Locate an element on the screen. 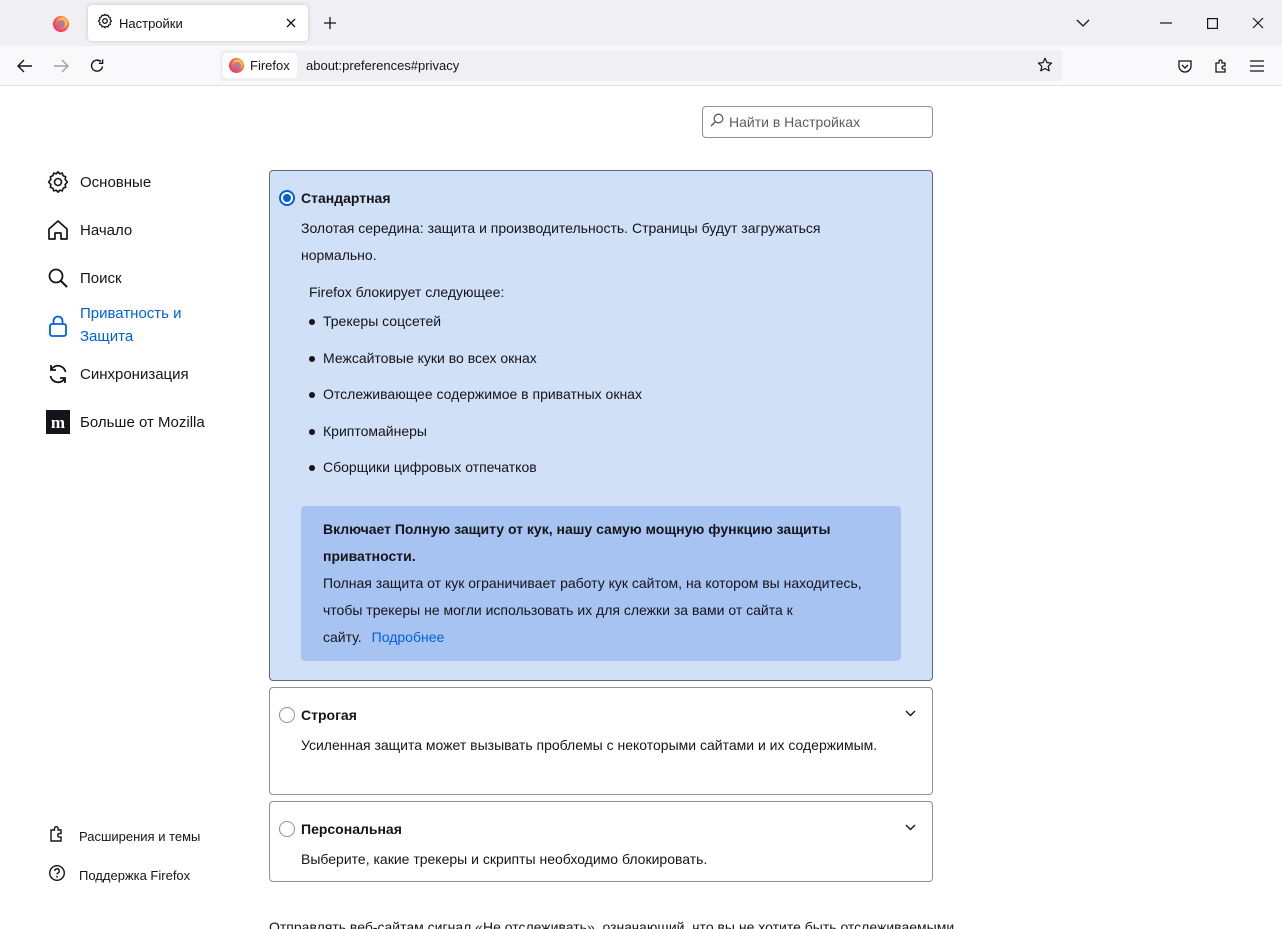 Image resolution: width=1282 pixels, height=929 pixels. reload-icon is located at coordinates (97, 66).